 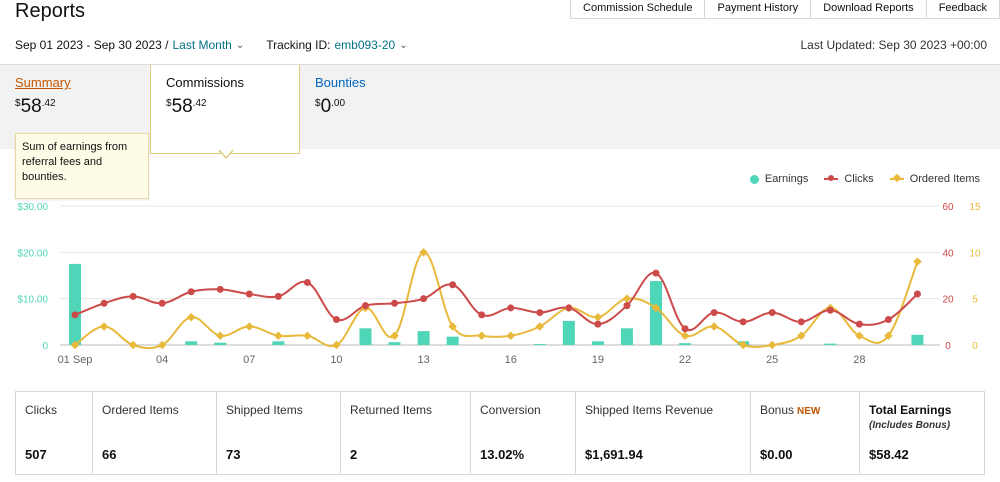 What do you see at coordinates (859, 360) in the screenshot?
I see `x-tick-label: 28` at bounding box center [859, 360].